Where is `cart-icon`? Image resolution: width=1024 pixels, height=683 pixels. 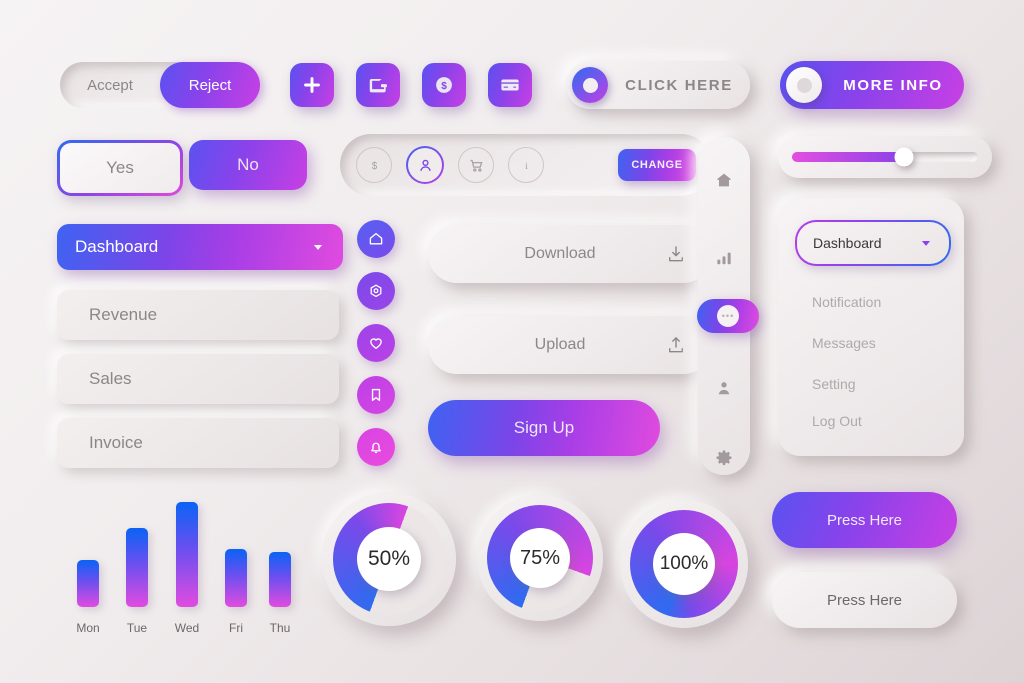
cart-icon is located at coordinates (475, 165).